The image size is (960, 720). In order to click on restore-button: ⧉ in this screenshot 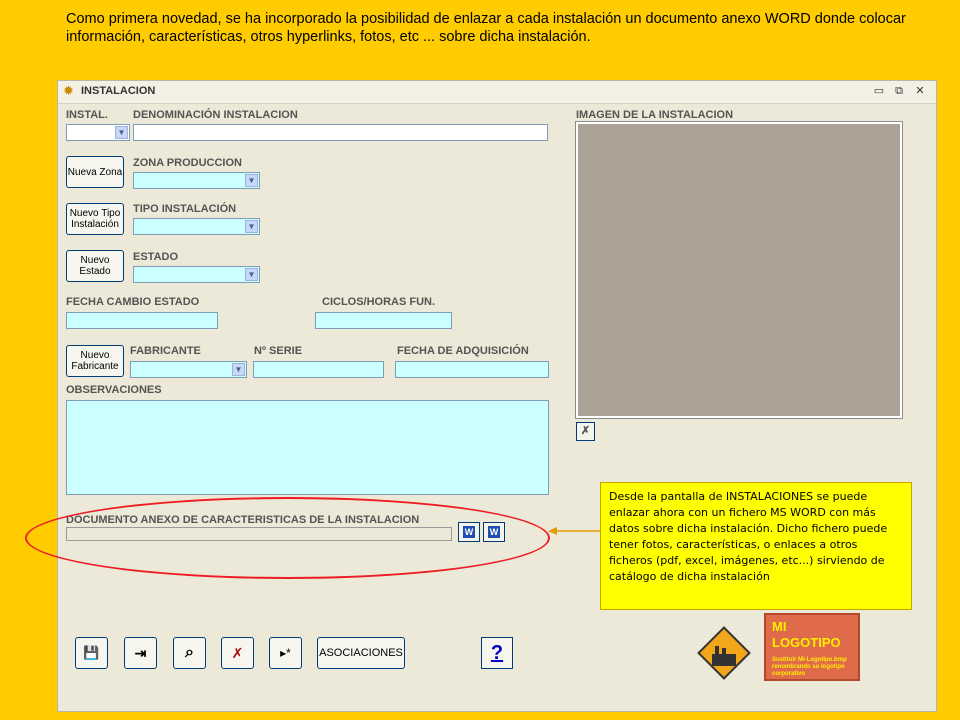, I will do `click(899, 91)`.